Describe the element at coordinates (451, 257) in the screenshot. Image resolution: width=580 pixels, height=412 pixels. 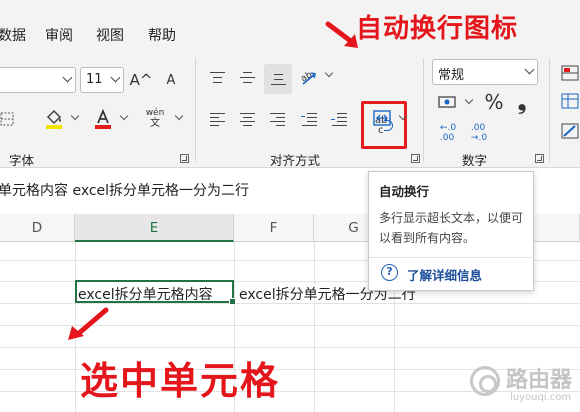
I see `tooltip-divider` at that location.